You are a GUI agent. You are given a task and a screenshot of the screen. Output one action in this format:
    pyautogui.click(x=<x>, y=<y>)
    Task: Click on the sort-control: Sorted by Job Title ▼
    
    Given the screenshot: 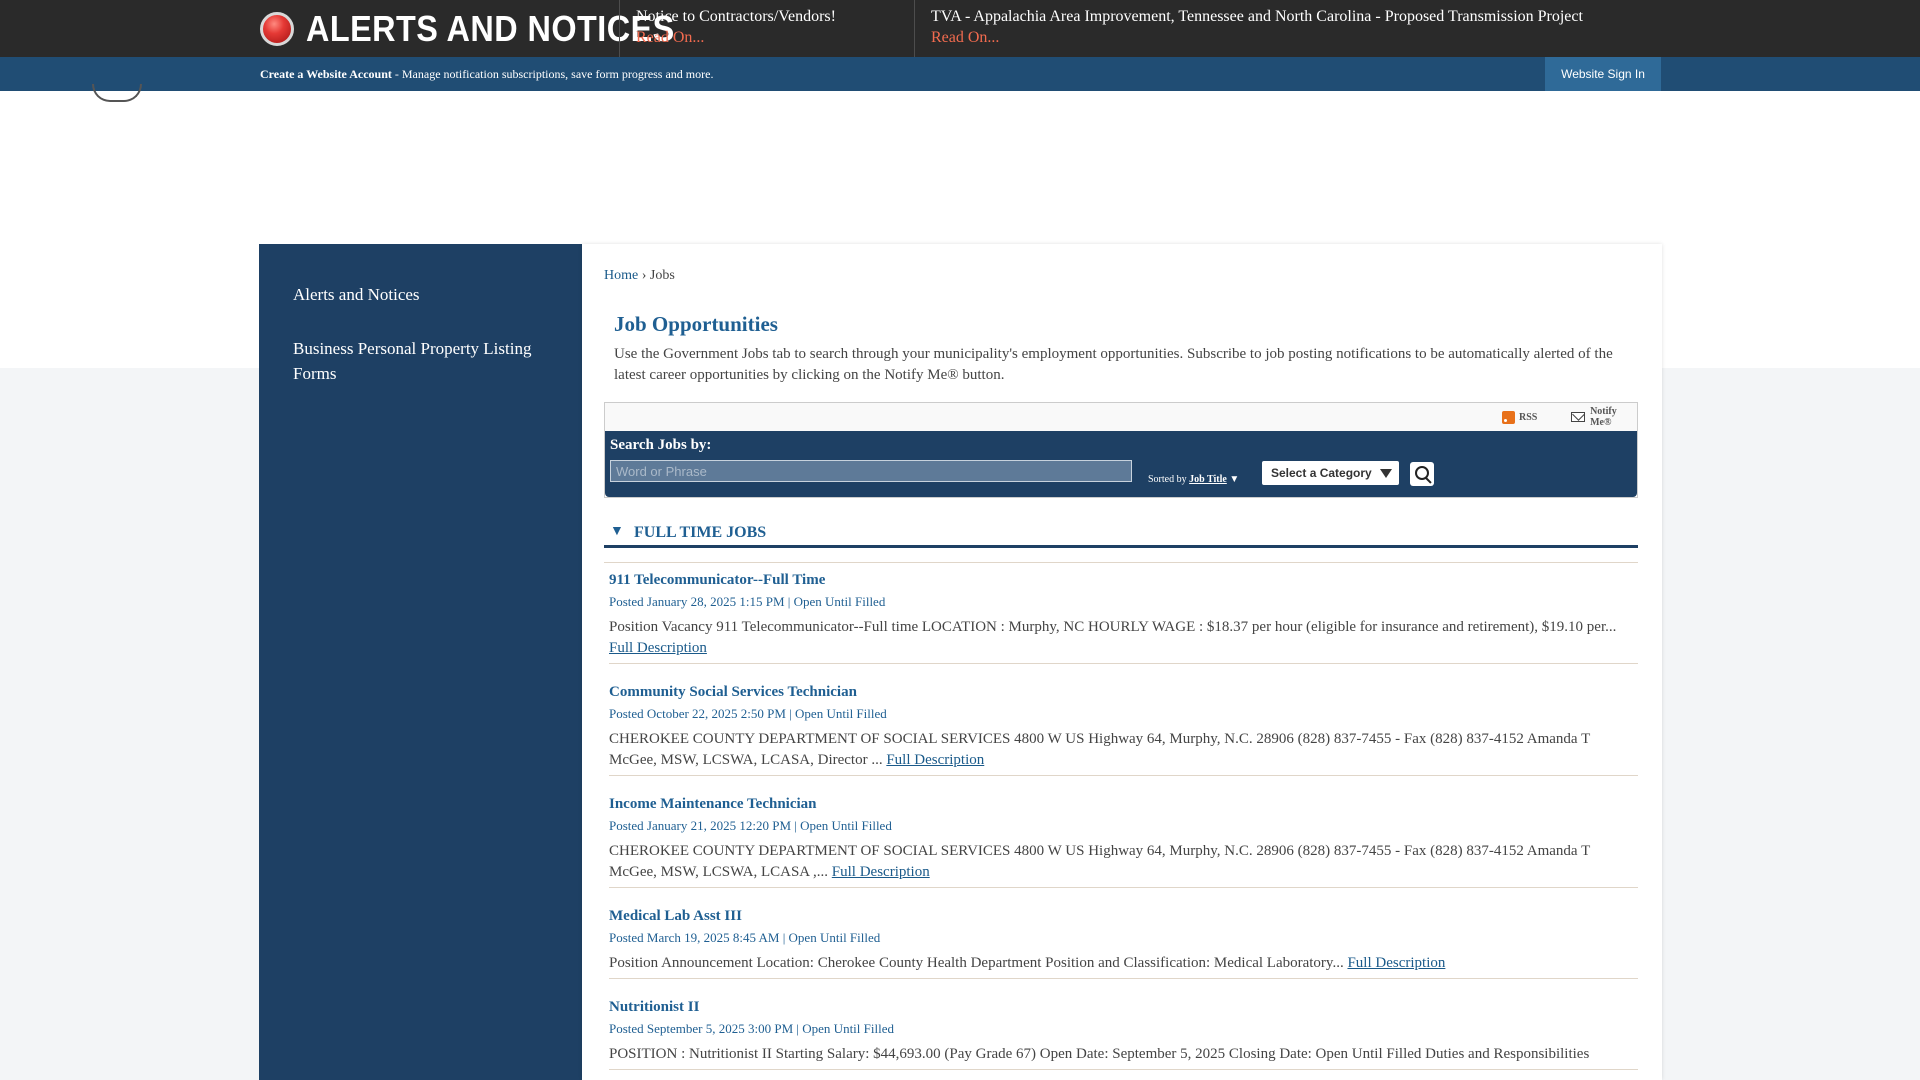 What is the action you would take?
    pyautogui.click(x=1193, y=479)
    